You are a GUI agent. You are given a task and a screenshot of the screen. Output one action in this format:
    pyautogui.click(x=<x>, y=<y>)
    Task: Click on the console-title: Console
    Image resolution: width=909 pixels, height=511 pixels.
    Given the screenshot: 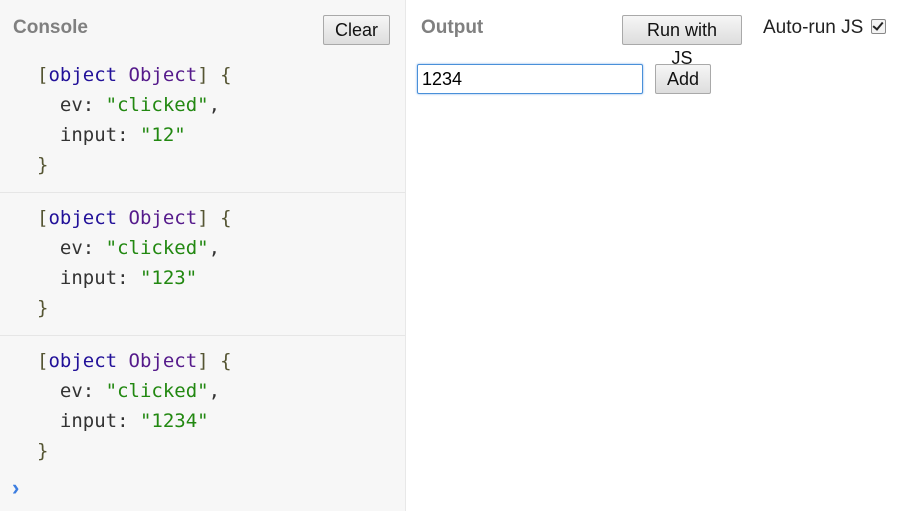 What is the action you would take?
    pyautogui.click(x=50, y=27)
    